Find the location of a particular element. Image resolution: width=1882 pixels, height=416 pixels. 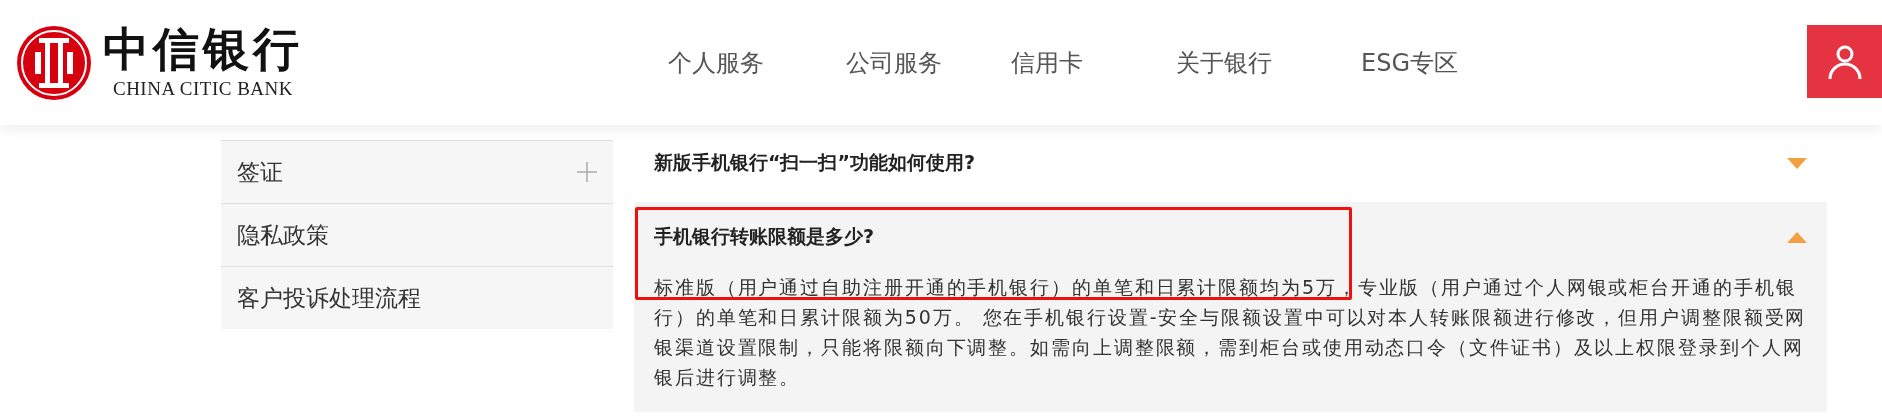

sidebar-item: 客户投诉处理流程 is located at coordinates (417, 297).